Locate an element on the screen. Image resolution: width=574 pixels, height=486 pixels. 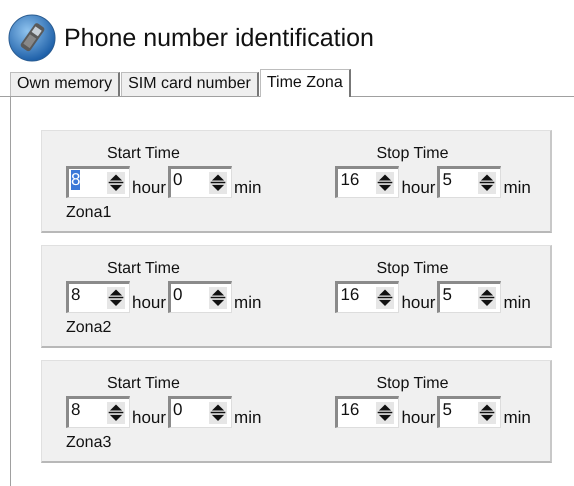
zone-label: Zona3 is located at coordinates (89, 443).